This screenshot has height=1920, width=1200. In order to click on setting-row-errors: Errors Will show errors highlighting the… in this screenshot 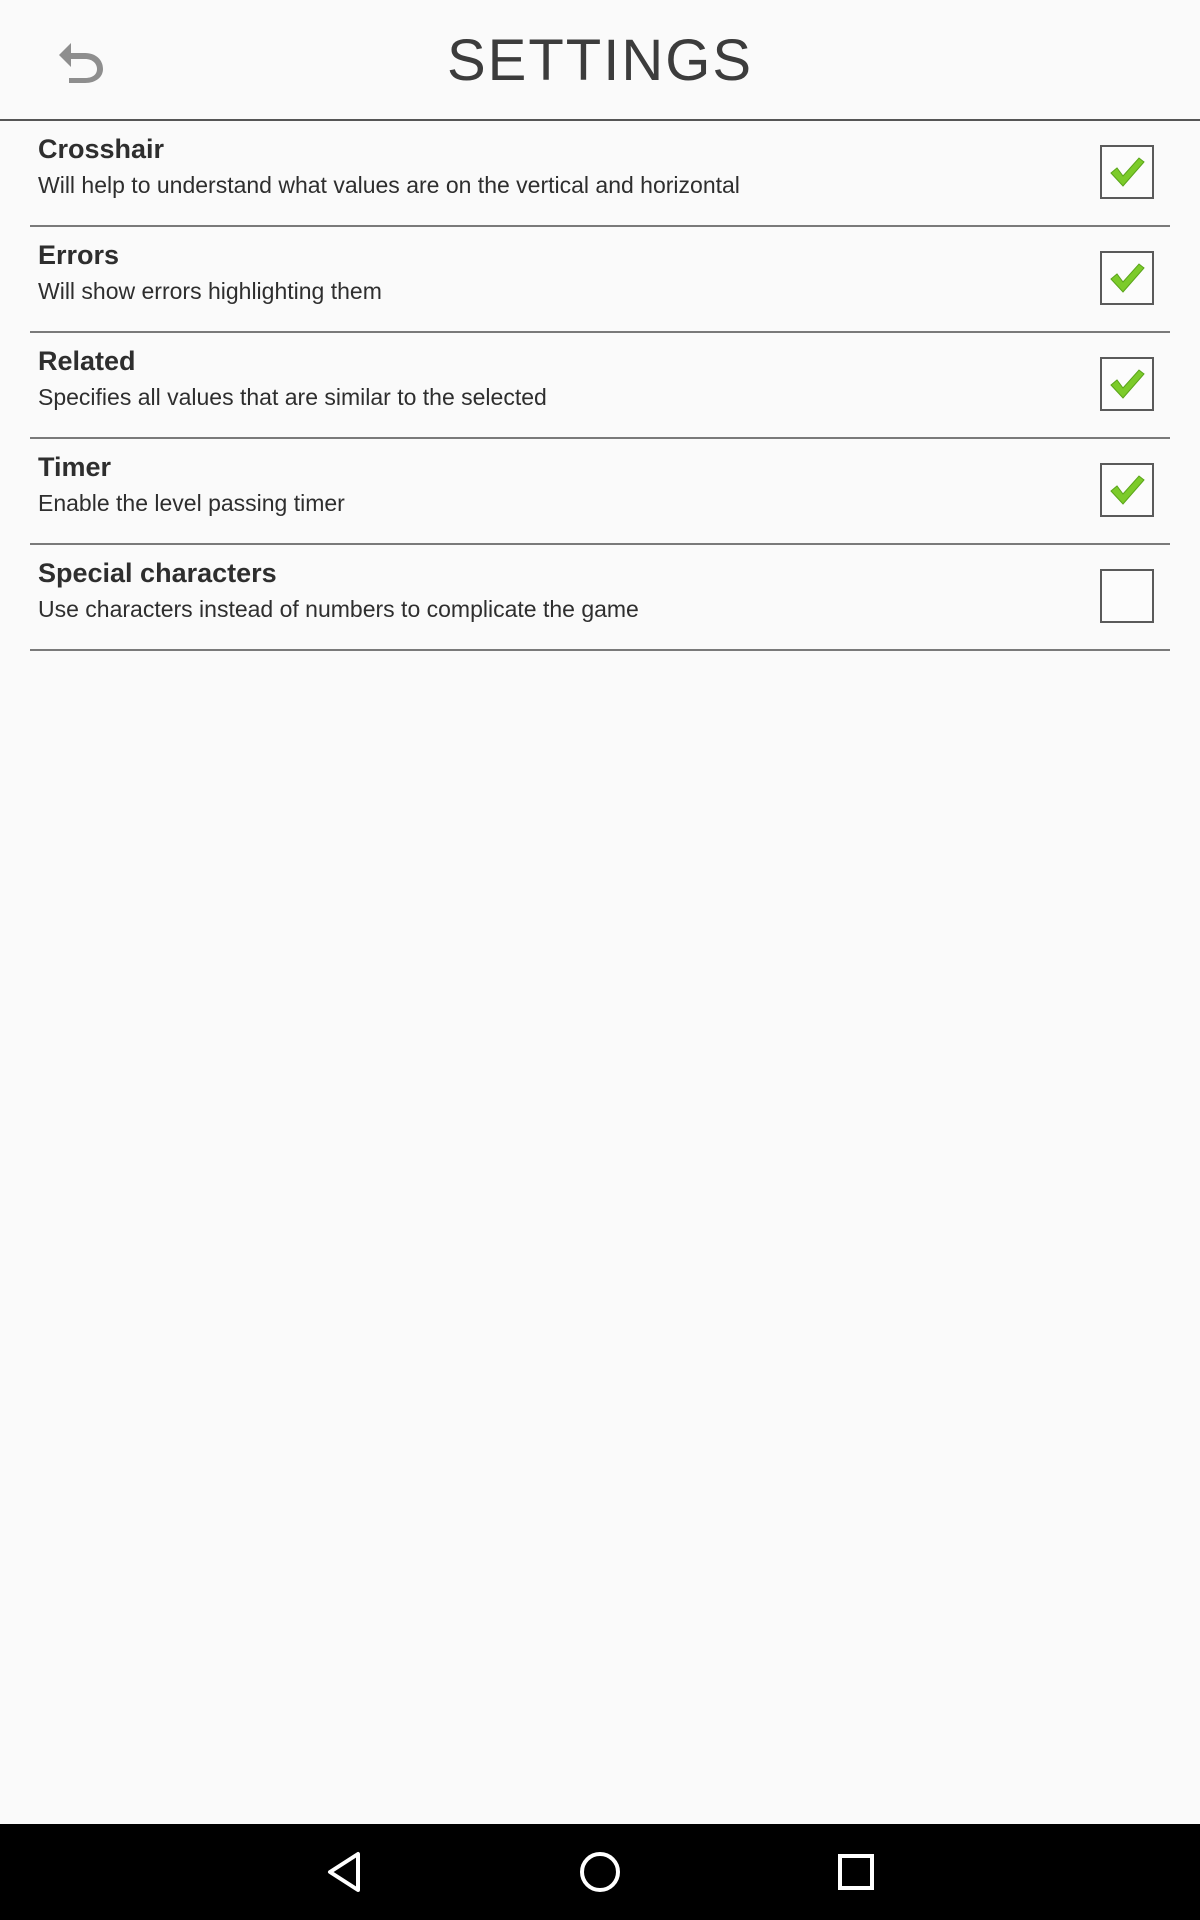, I will do `click(600, 280)`.